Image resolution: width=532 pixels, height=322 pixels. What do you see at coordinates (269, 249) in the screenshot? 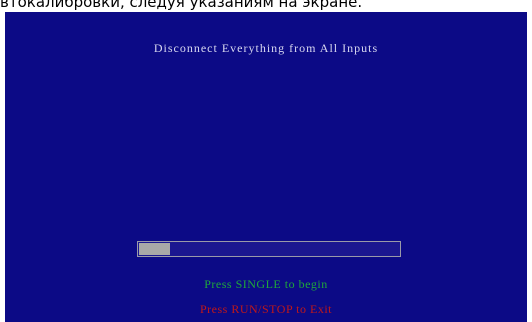
I see `calibration-progress-bar` at bounding box center [269, 249].